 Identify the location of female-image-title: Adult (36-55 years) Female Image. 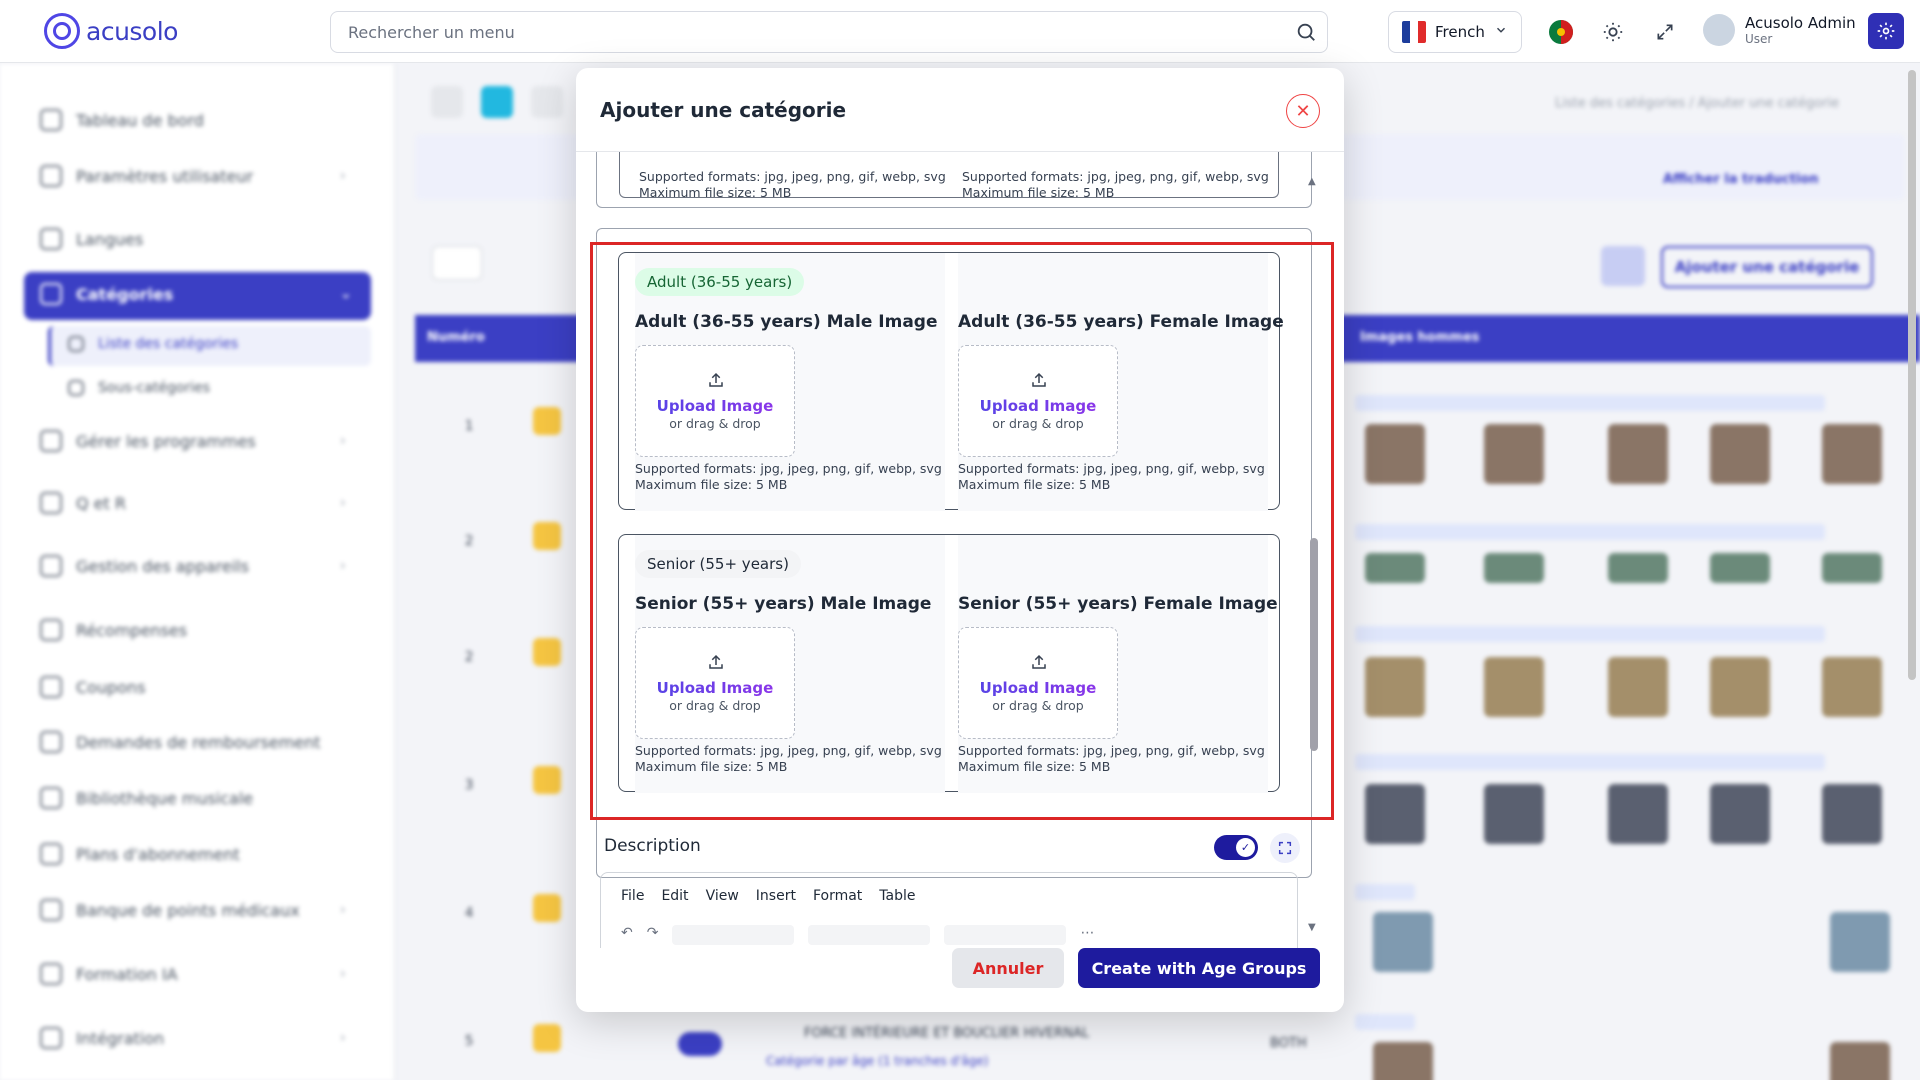
(1121, 322).